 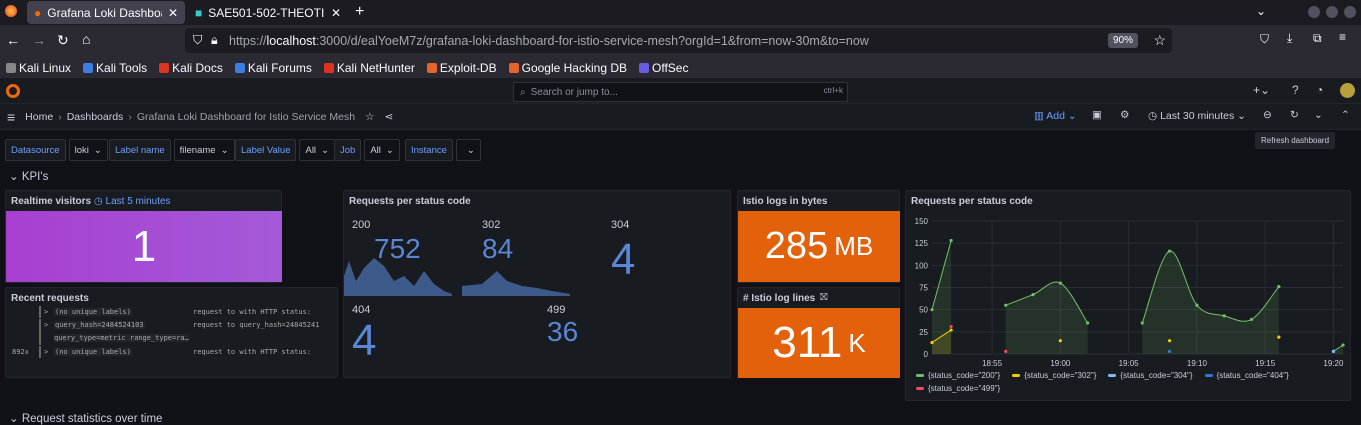 I want to click on y-tick-label: 25, so click(x=923, y=332).